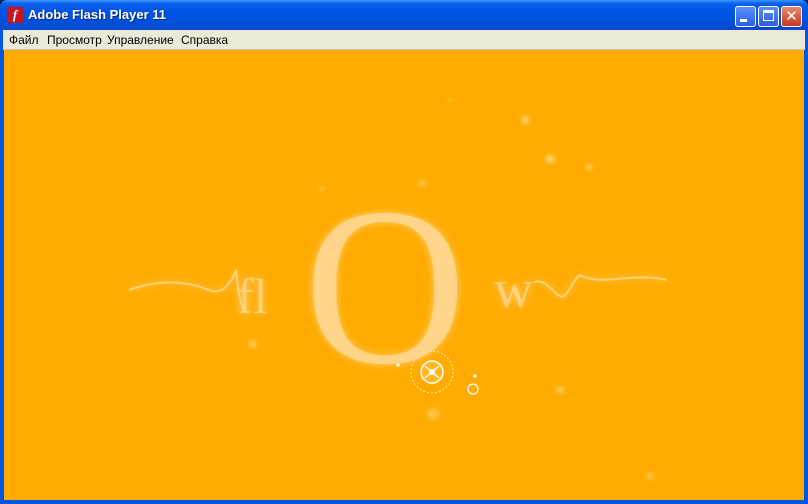 Image resolution: width=808 pixels, height=504 pixels. What do you see at coordinates (513, 289) in the screenshot?
I see `logo-letter-w: w` at bounding box center [513, 289].